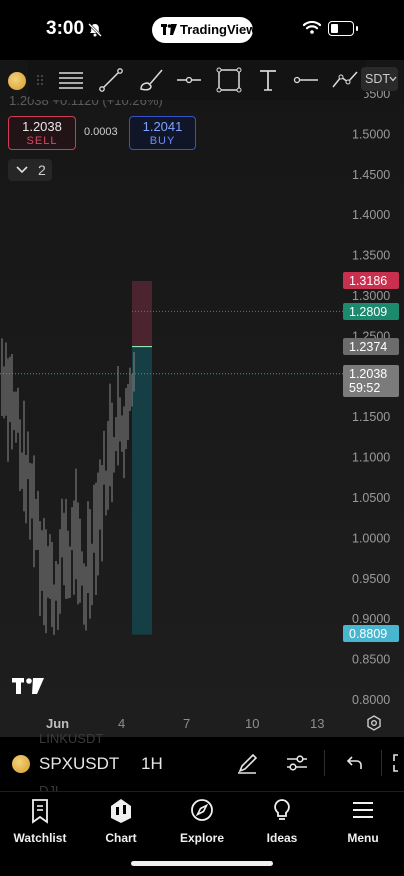 The height and width of the screenshot is (876, 404). I want to click on price-axis-label: 1.0000, so click(371, 538).